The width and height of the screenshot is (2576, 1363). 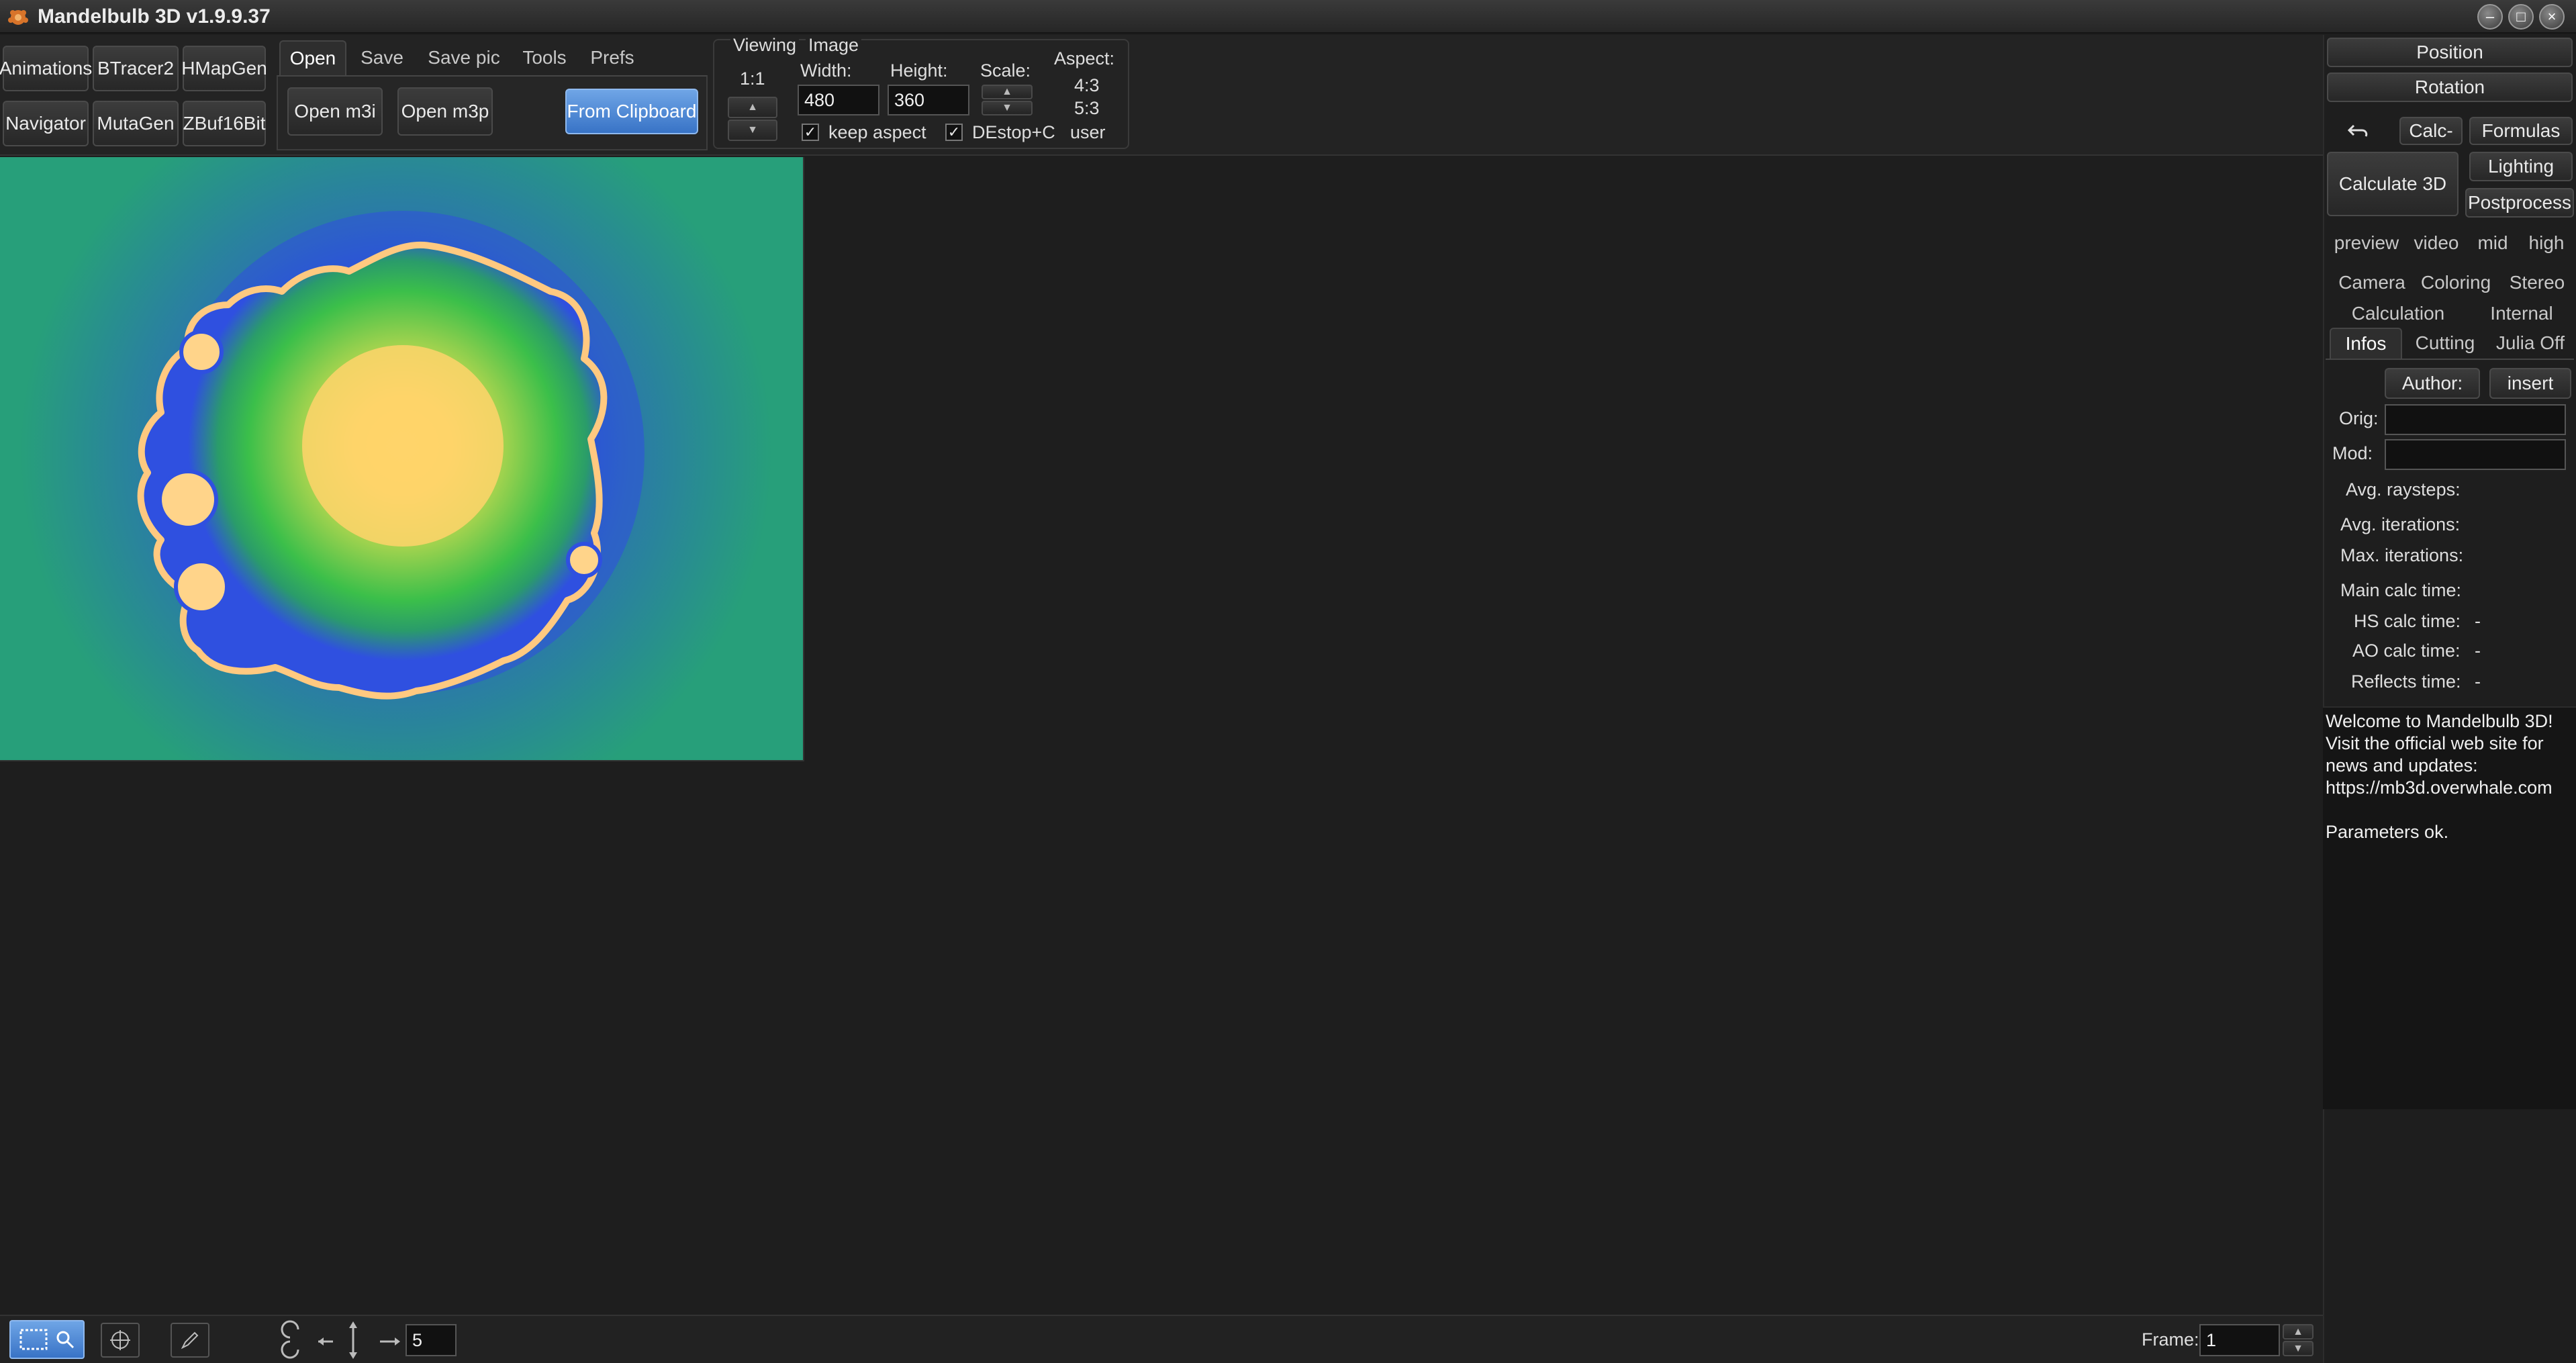 I want to click on calc-button: Calc-, so click(x=2431, y=131).